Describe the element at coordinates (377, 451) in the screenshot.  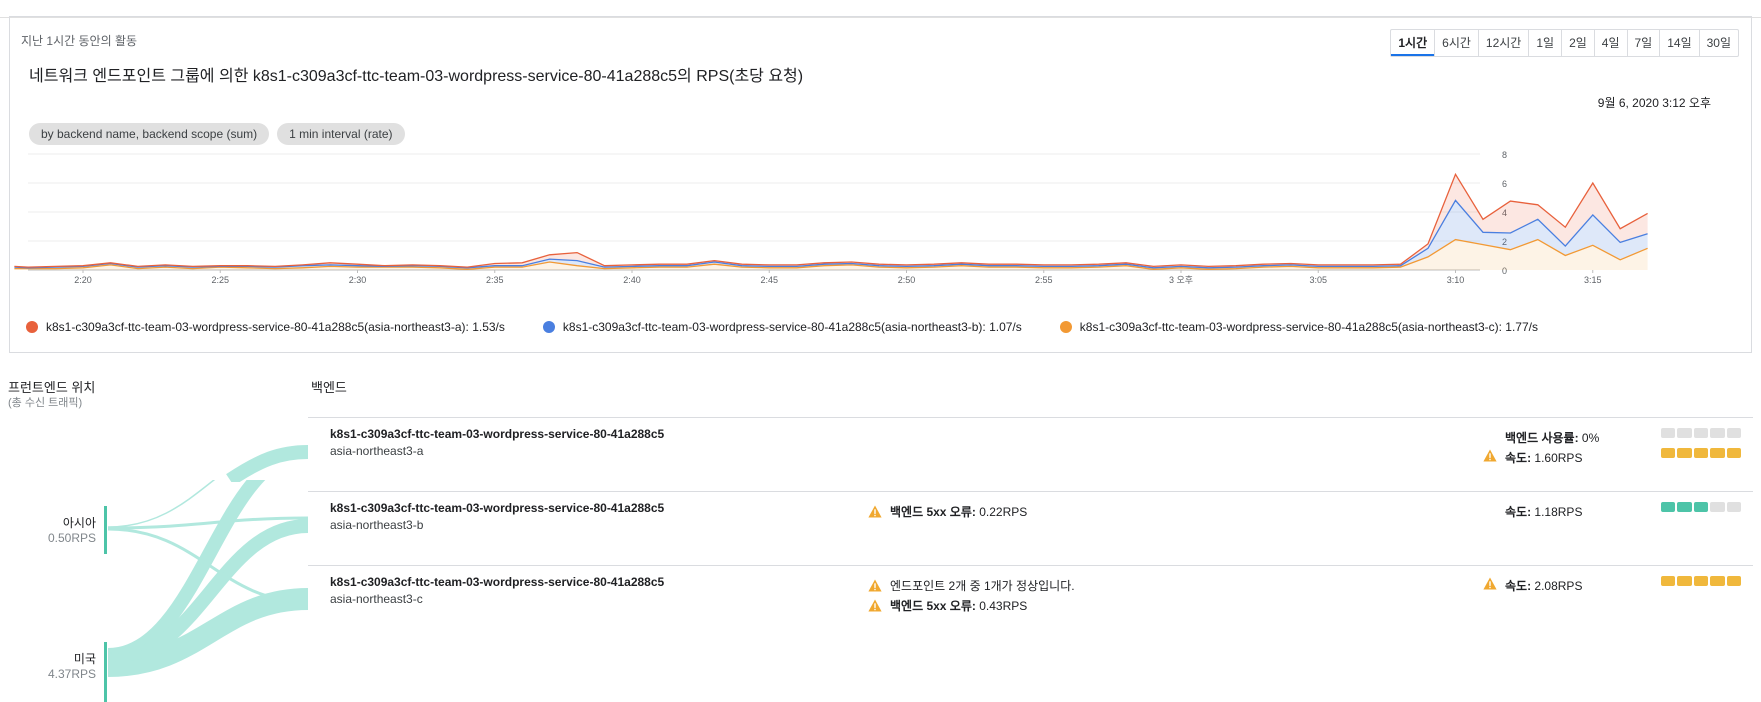
I see `backend-zone: asia-northeast3-a` at that location.